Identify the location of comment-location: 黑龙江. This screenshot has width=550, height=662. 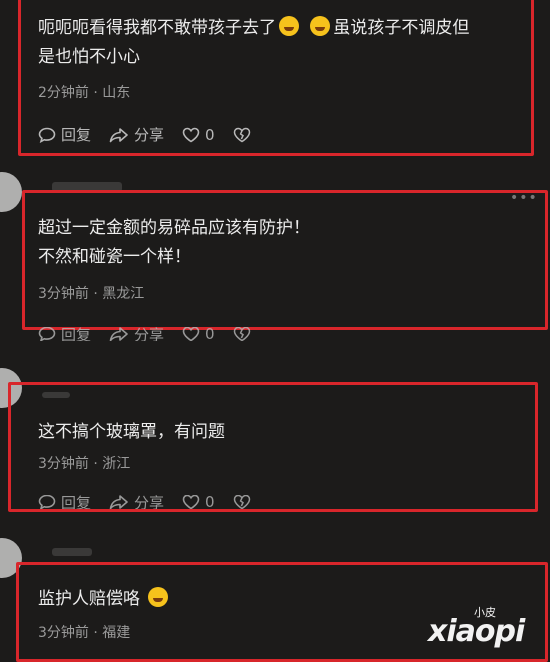
(123, 294).